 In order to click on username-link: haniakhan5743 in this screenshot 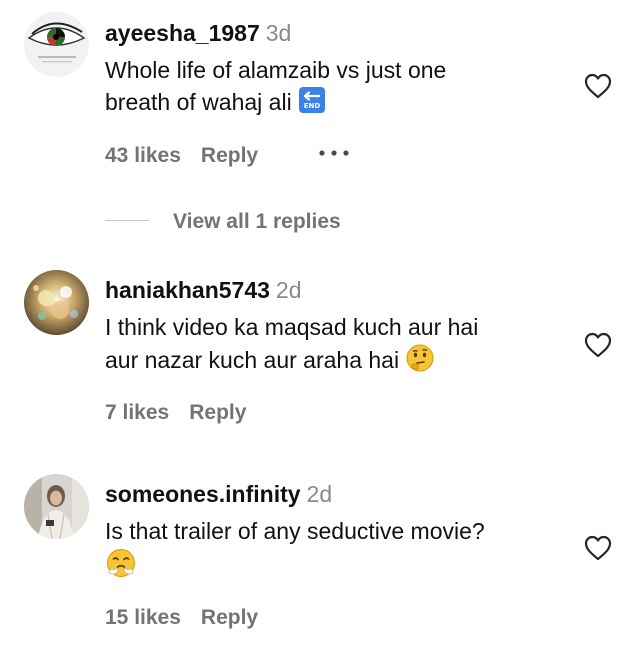, I will do `click(187, 290)`.